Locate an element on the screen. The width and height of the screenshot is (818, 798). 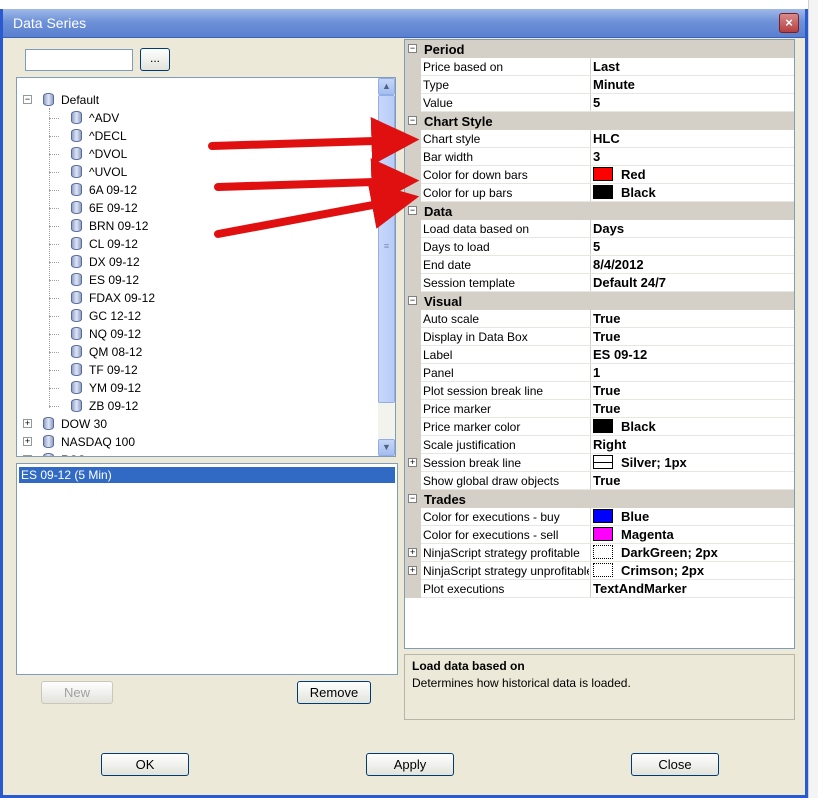
property-row: Price marker color Black is located at coordinates (599, 427).